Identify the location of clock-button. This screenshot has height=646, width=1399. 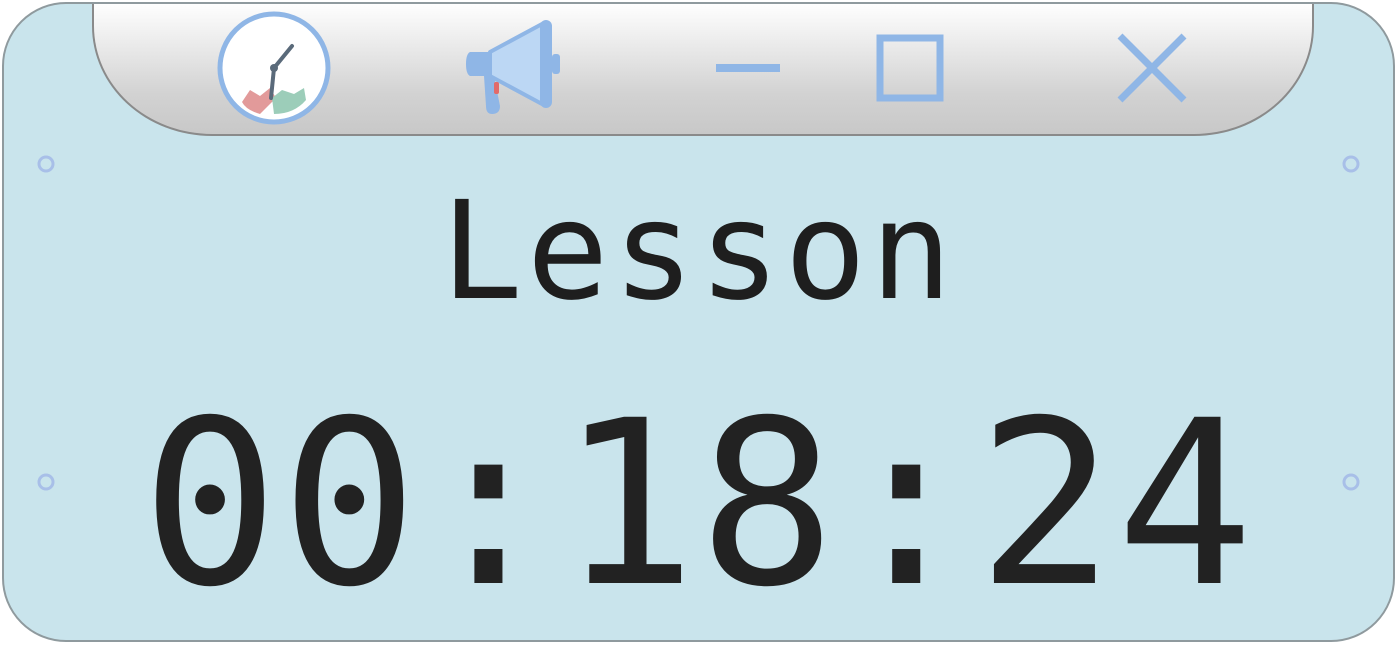
(274, 68).